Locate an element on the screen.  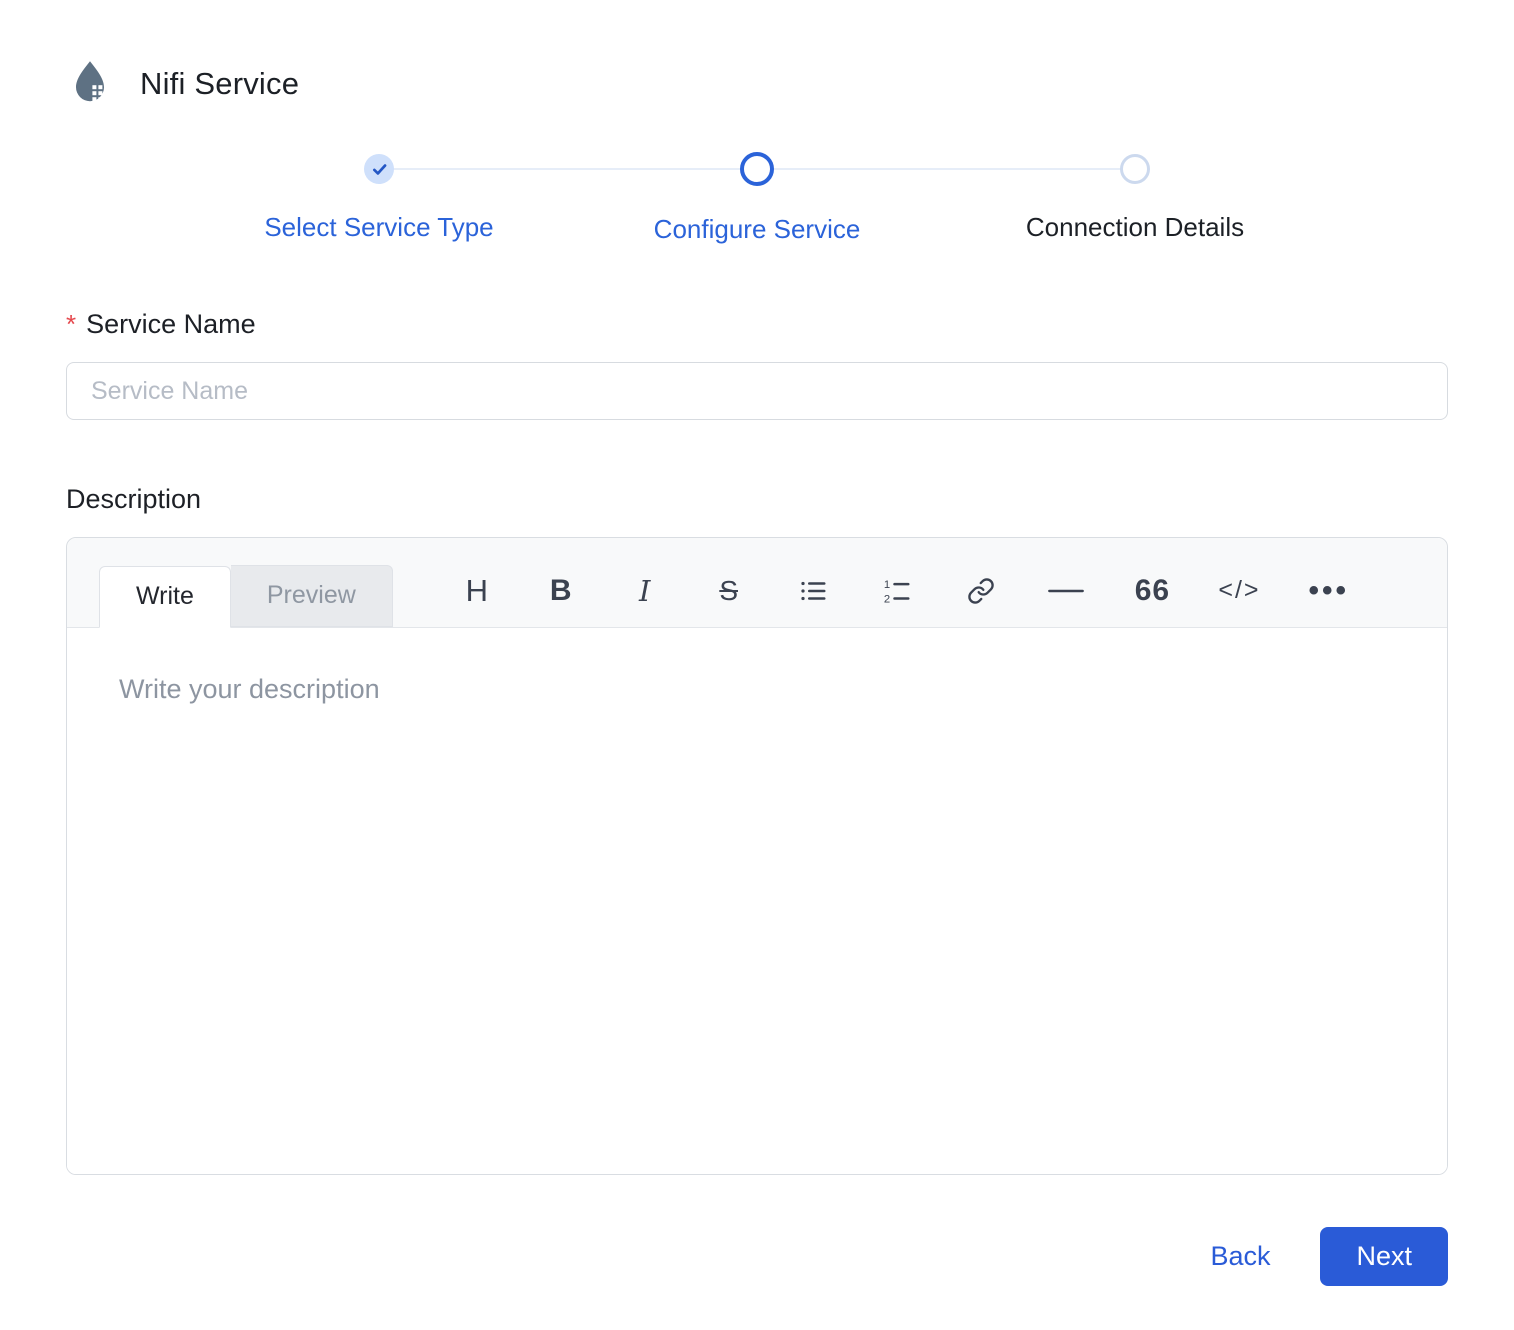
service-name-label-row: * Service Name is located at coordinates (757, 324).